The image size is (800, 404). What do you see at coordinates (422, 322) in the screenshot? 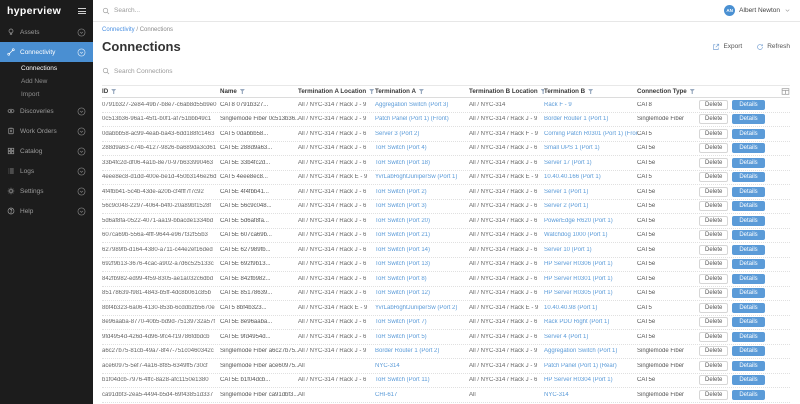
I see `termination-a-link: ToR Switch (Port 7)` at bounding box center [422, 322].